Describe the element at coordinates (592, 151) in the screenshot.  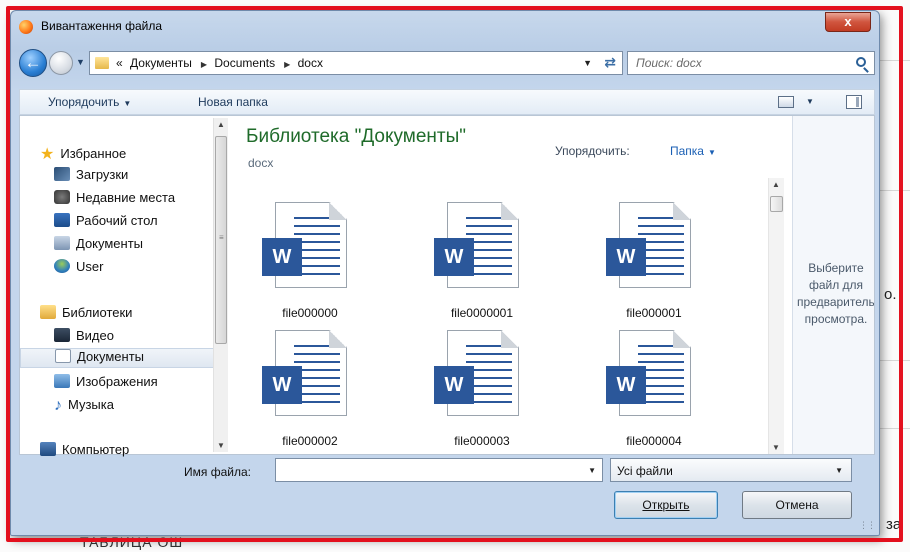
I see `arrange-by-label: Упорядочить:` at that location.